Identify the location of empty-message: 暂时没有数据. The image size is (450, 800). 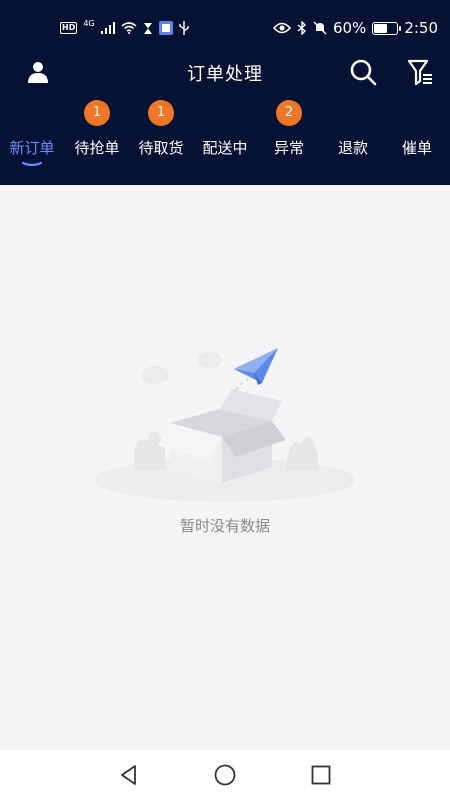
(224, 526).